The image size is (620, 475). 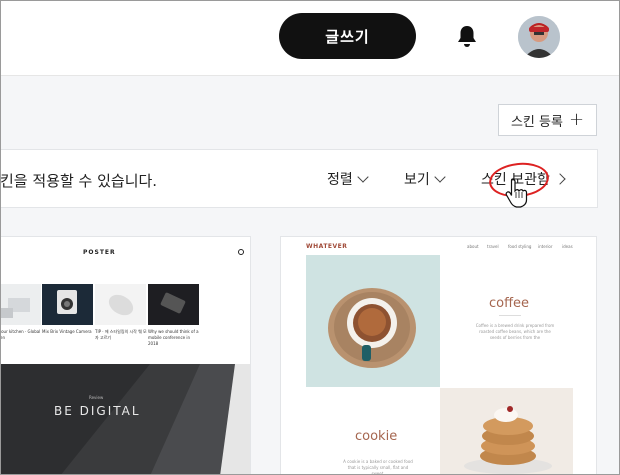 I want to click on view-label: 보기, so click(x=417, y=180).